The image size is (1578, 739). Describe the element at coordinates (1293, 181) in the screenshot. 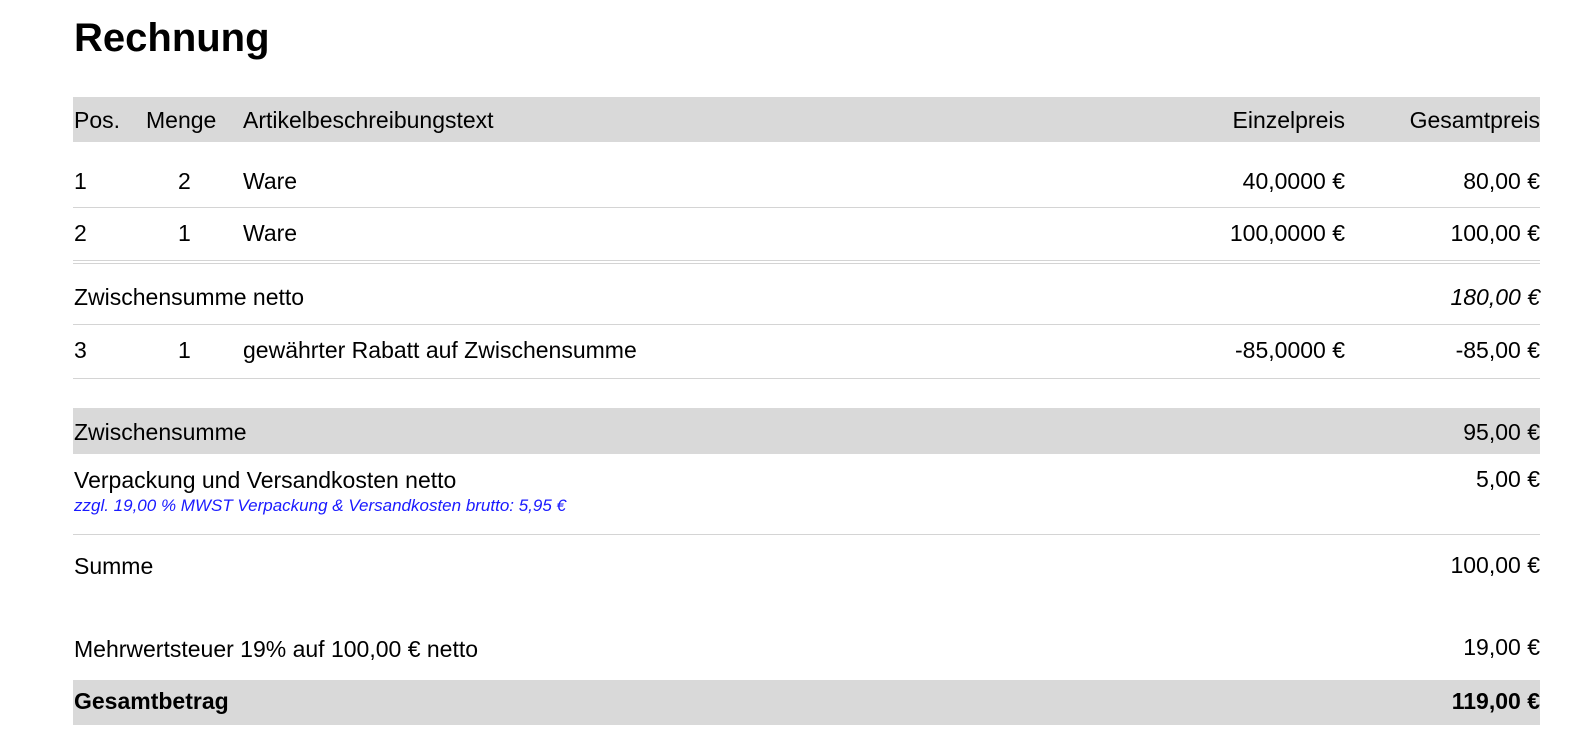

I see `item-einzelpreis: 40,0000 €` at that location.